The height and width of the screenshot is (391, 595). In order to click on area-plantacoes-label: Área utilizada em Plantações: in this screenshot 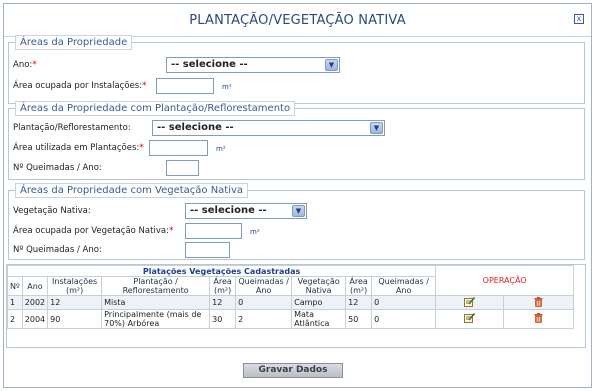, I will do `click(76, 148)`.